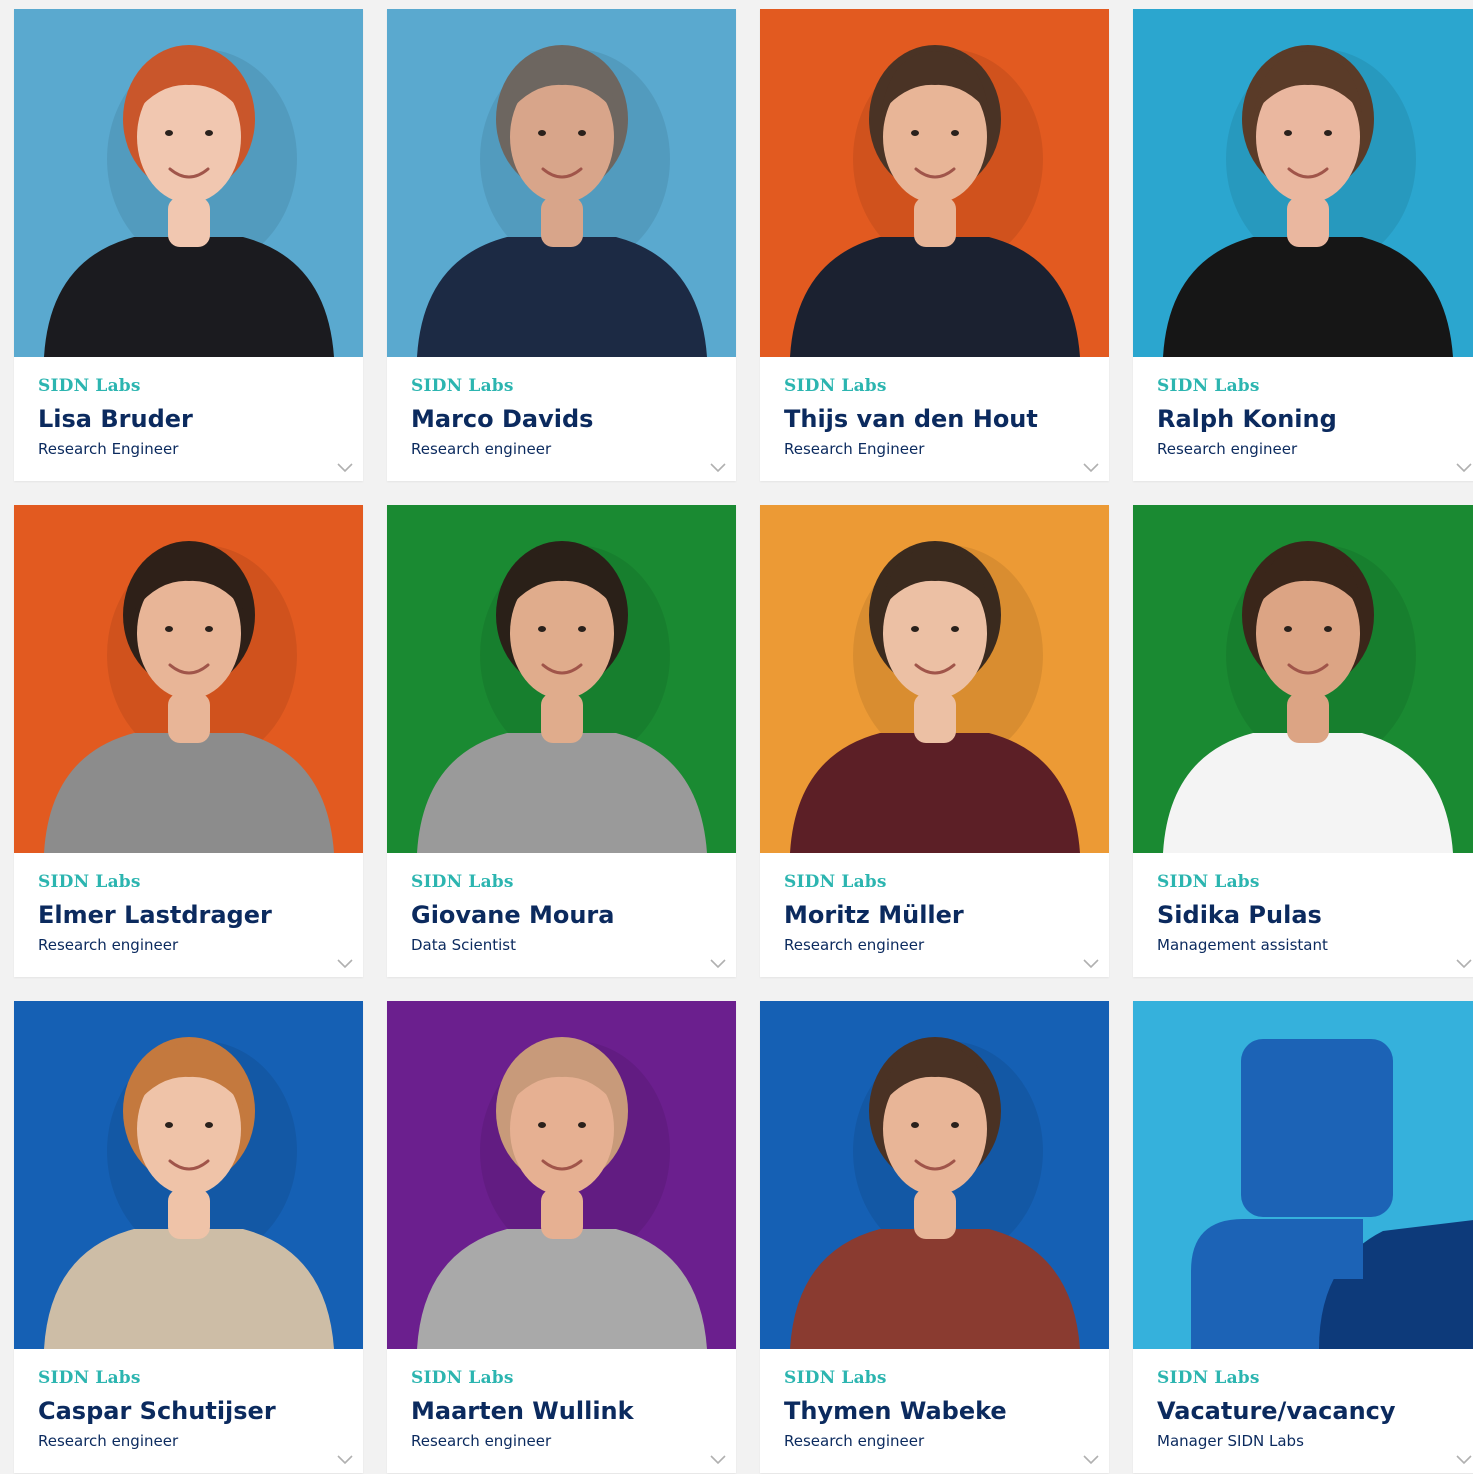 Image resolution: width=1473 pixels, height=1474 pixels. What do you see at coordinates (874, 915) in the screenshot?
I see `member-name: Moritz Müller` at bounding box center [874, 915].